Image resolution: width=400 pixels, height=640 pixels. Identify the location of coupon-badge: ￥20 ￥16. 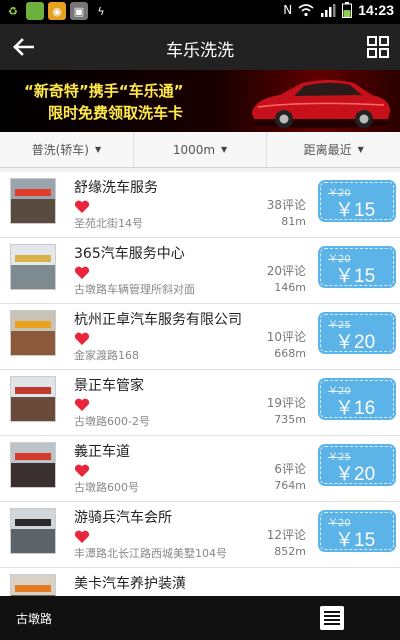
(357, 399).